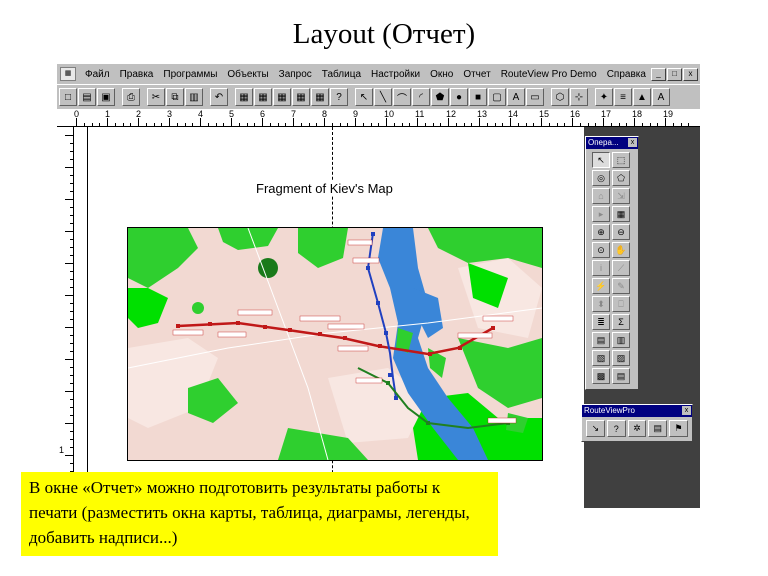 The height and width of the screenshot is (576, 768). Describe the element at coordinates (661, 97) in the screenshot. I see `text-style-icon: A` at that location.